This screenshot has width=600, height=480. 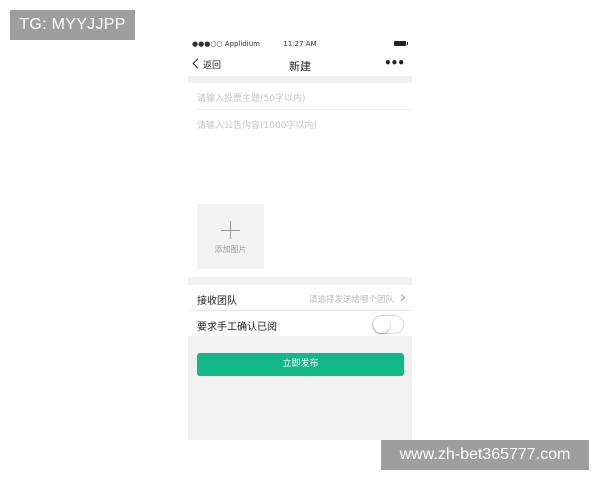 I want to click on status-bar: ●●●○○ Applidium 11:27 AM, so click(x=300, y=44).